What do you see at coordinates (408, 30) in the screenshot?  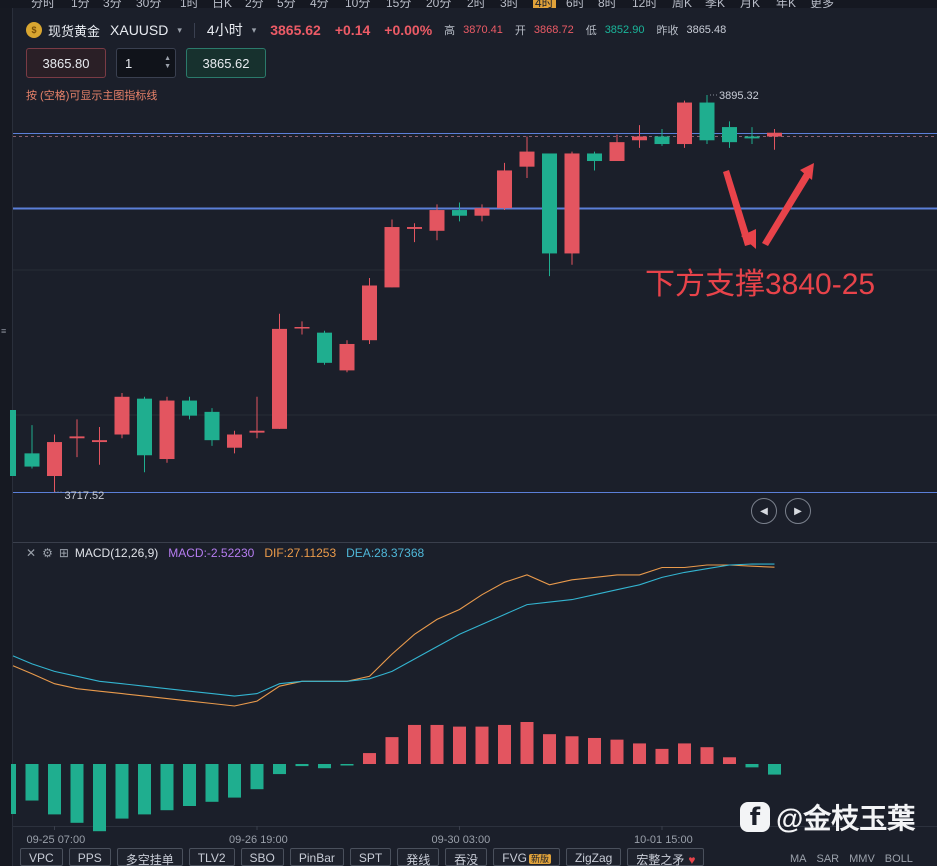 I see `price-change-percent: +0.00%` at bounding box center [408, 30].